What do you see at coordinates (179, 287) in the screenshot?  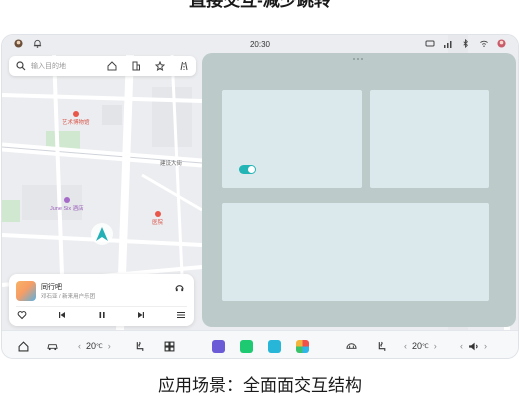 I see `now-playing-icon` at bounding box center [179, 287].